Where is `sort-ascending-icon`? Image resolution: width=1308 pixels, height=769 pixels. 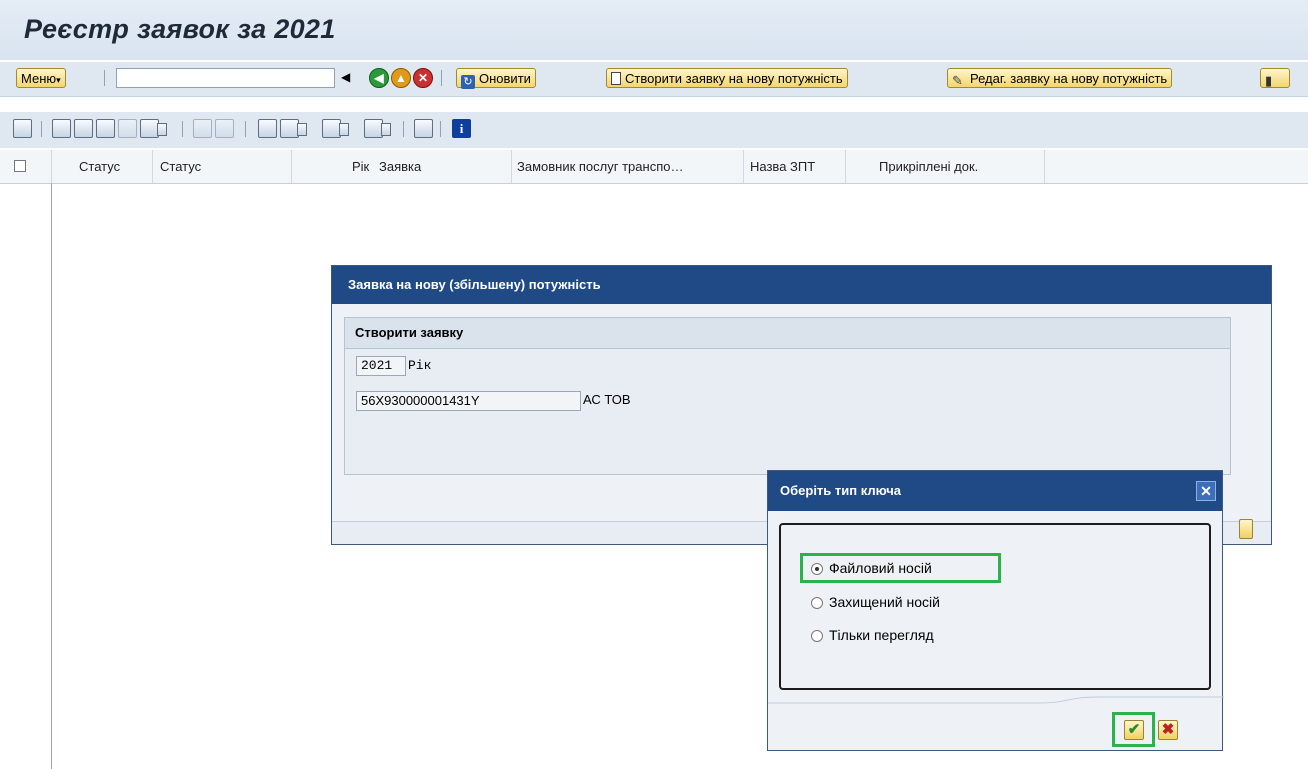 sort-ascending-icon is located at coordinates (61, 128).